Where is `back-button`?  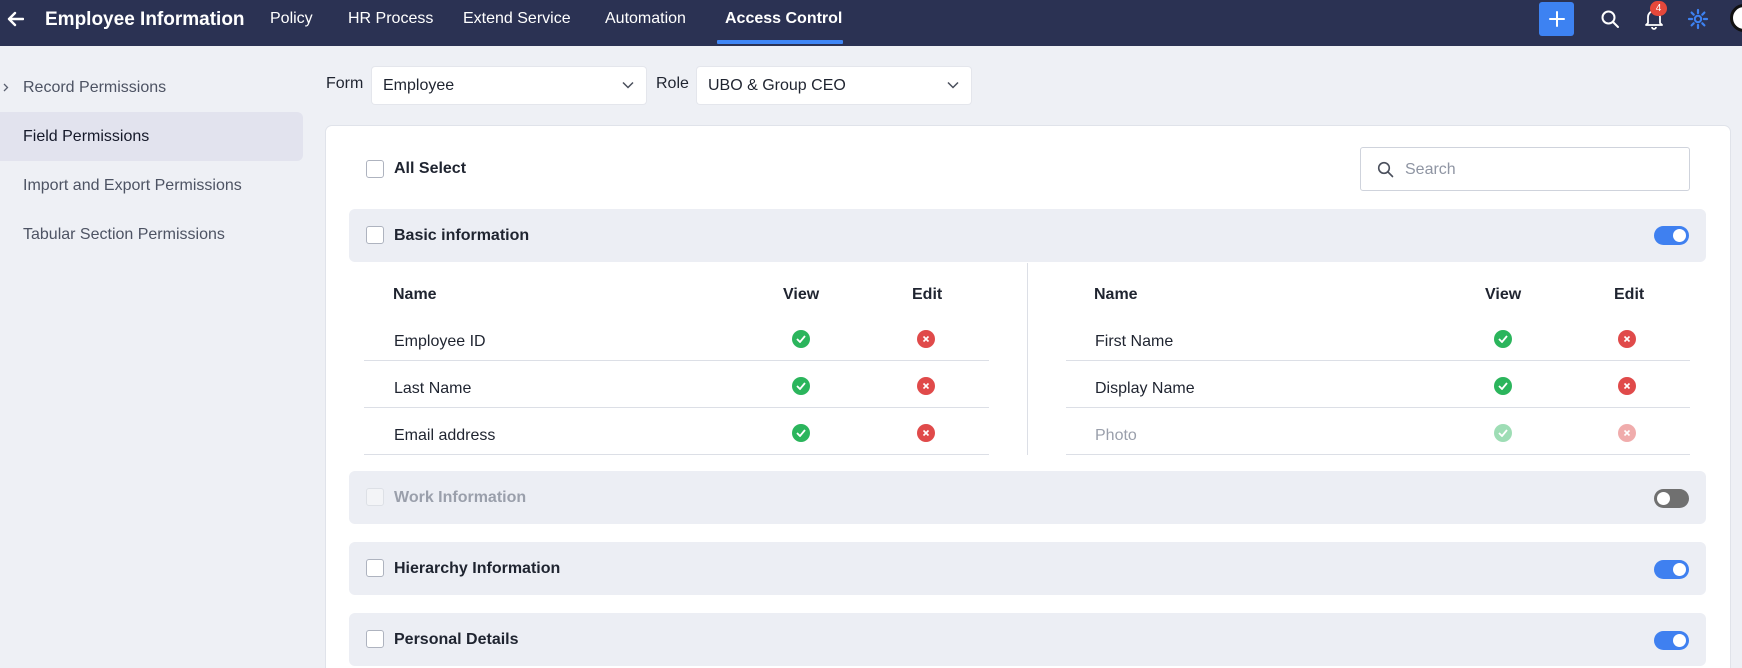
back-button is located at coordinates (15, 19).